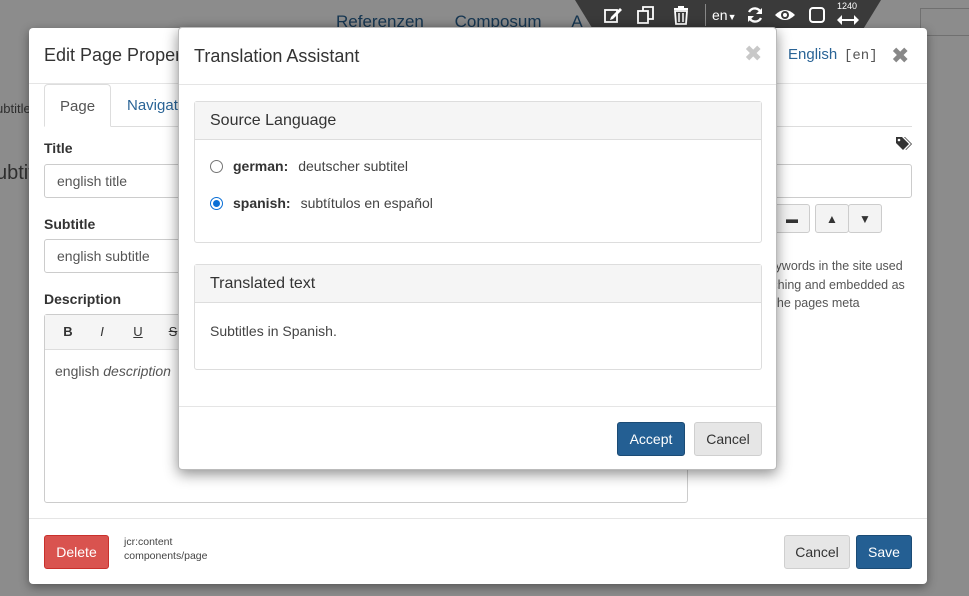 The width and height of the screenshot is (969, 596). I want to click on description-text: english, so click(79, 371).